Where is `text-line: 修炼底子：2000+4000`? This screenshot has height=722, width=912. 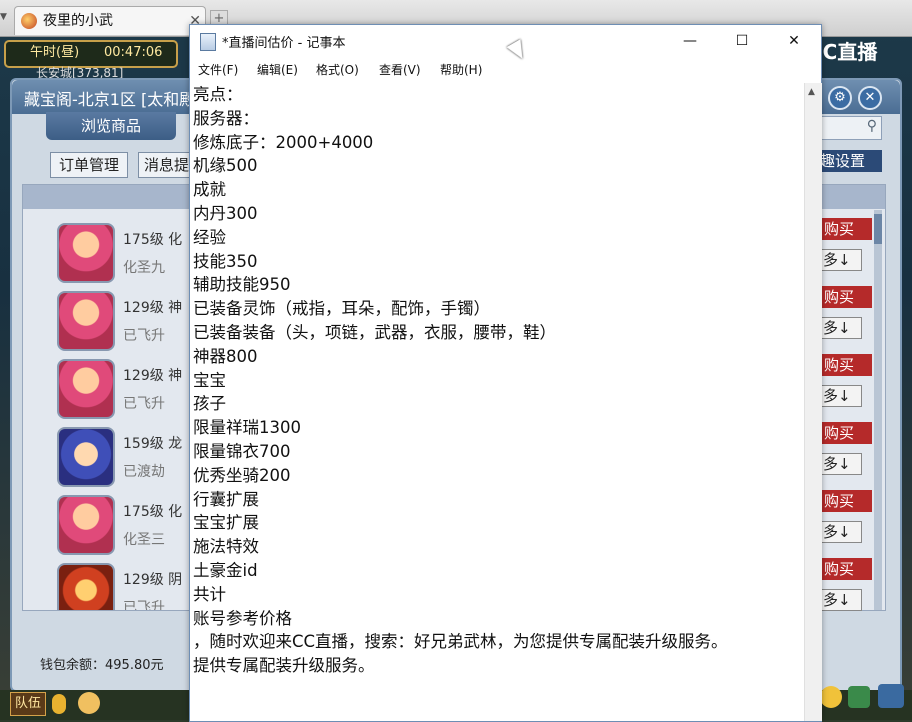 text-line: 修炼底子：2000+4000 is located at coordinates (283, 142).